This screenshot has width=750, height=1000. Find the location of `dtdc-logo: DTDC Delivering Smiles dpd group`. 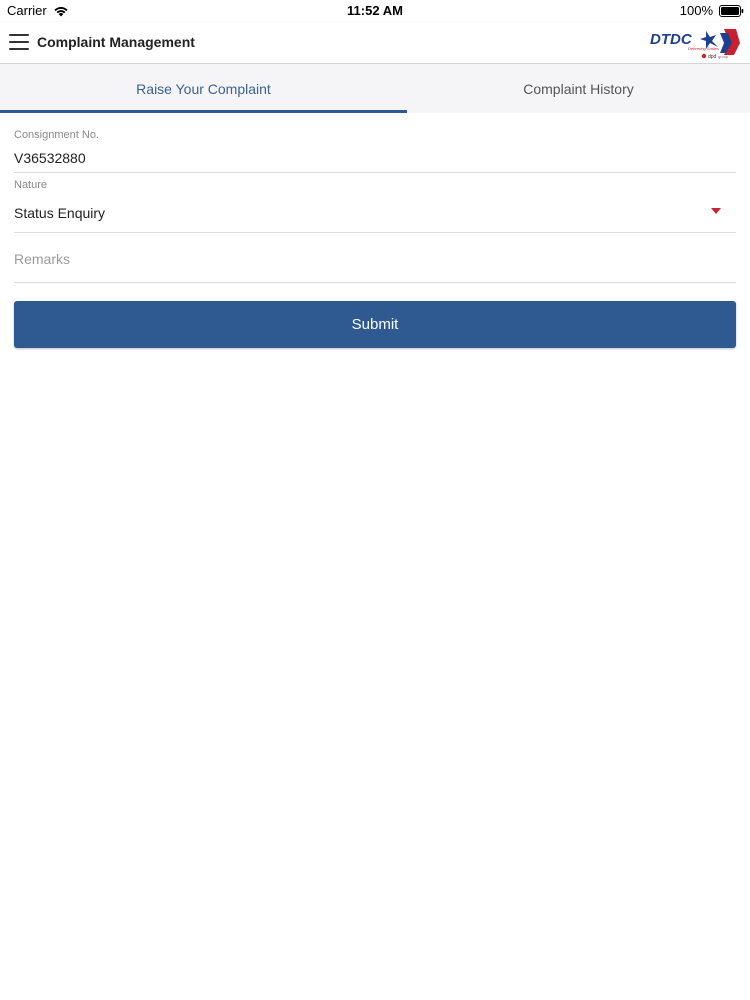

dtdc-logo: DTDC Delivering Smiles dpd group is located at coordinates (695, 44).